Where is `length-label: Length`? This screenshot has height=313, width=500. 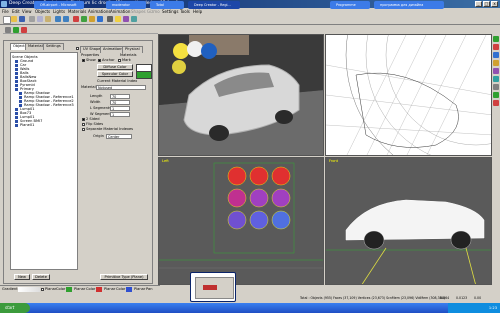
length-label: Length is located at coordinates (96, 96).